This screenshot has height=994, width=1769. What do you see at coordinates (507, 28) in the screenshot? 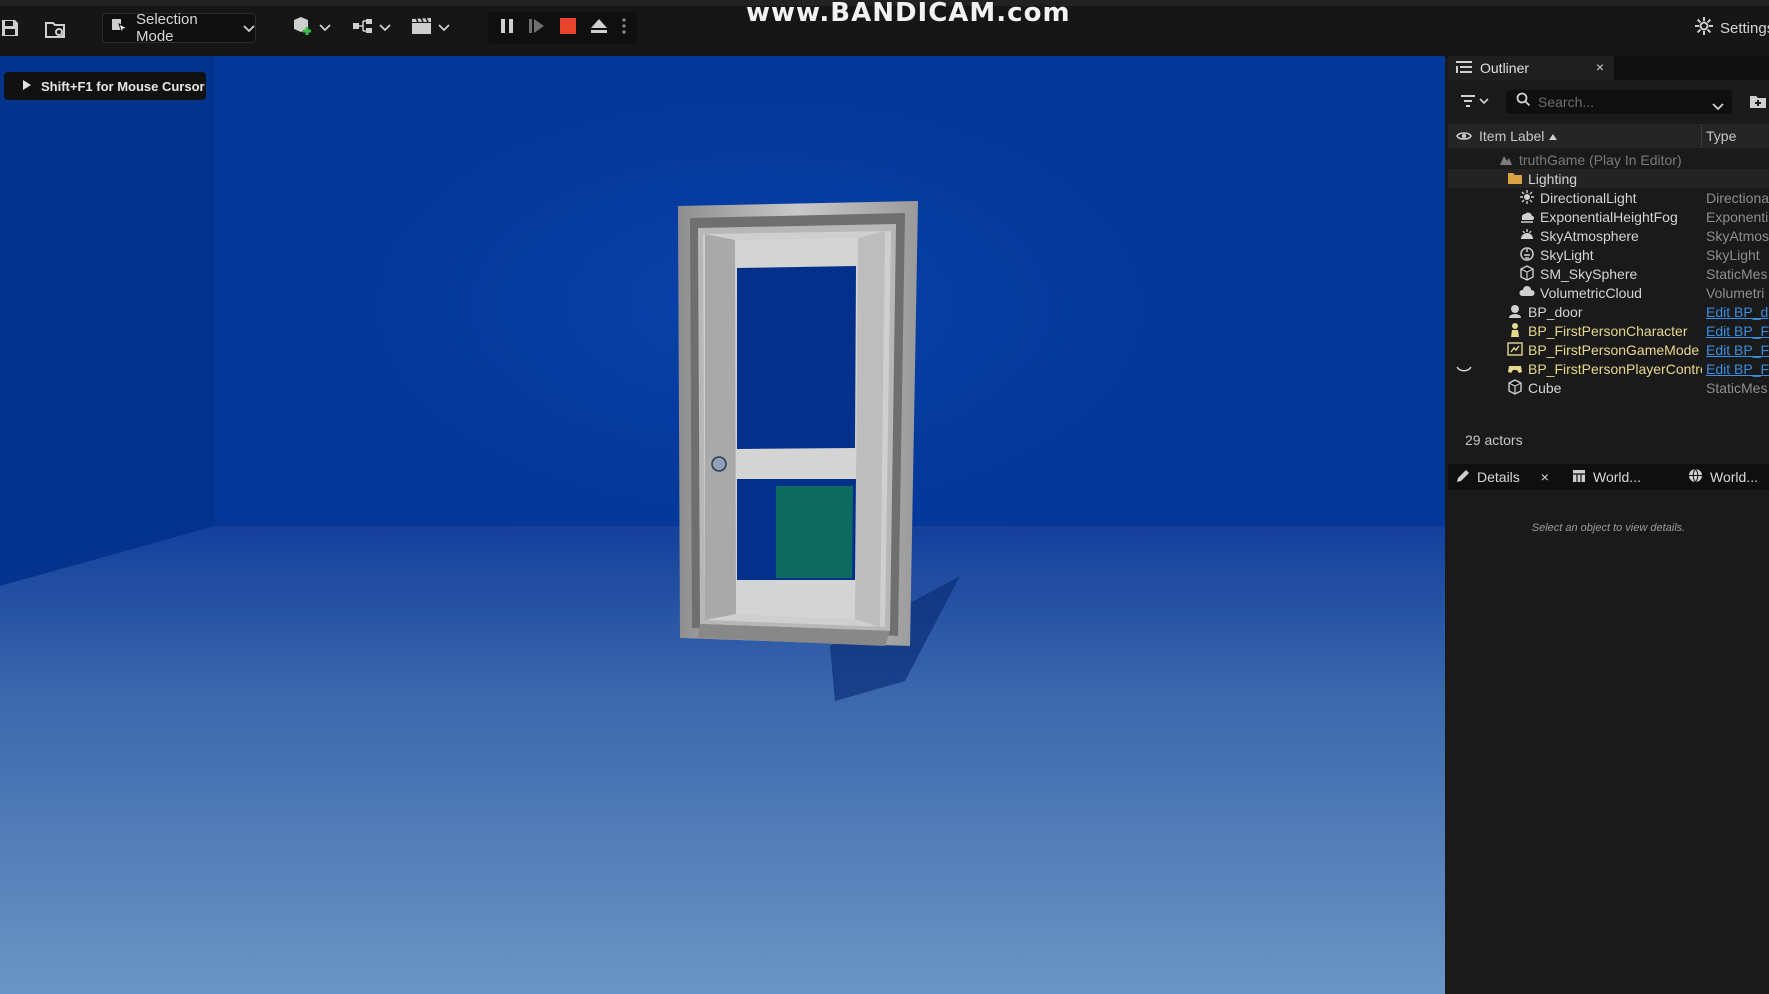
I see `pause-icon` at bounding box center [507, 28].